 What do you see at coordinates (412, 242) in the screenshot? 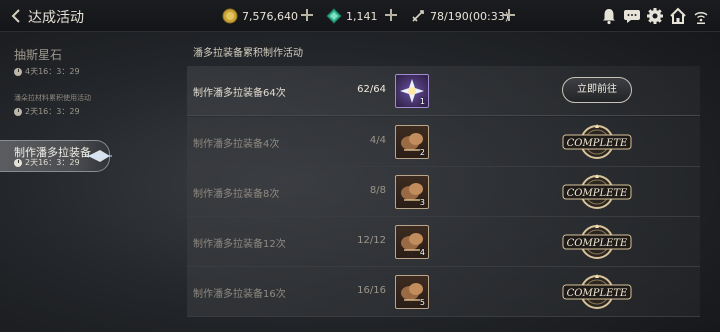
I see `reward-item: 4` at bounding box center [412, 242].